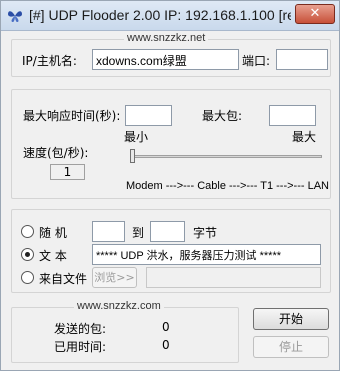 The image size is (340, 371). What do you see at coordinates (138, 233) in the screenshot?
I see `to-label: 到` at bounding box center [138, 233].